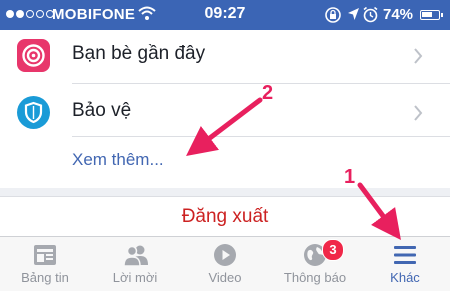 This screenshot has height=291, width=450. I want to click on tab-news-feed: Bảng tin, so click(45, 264).